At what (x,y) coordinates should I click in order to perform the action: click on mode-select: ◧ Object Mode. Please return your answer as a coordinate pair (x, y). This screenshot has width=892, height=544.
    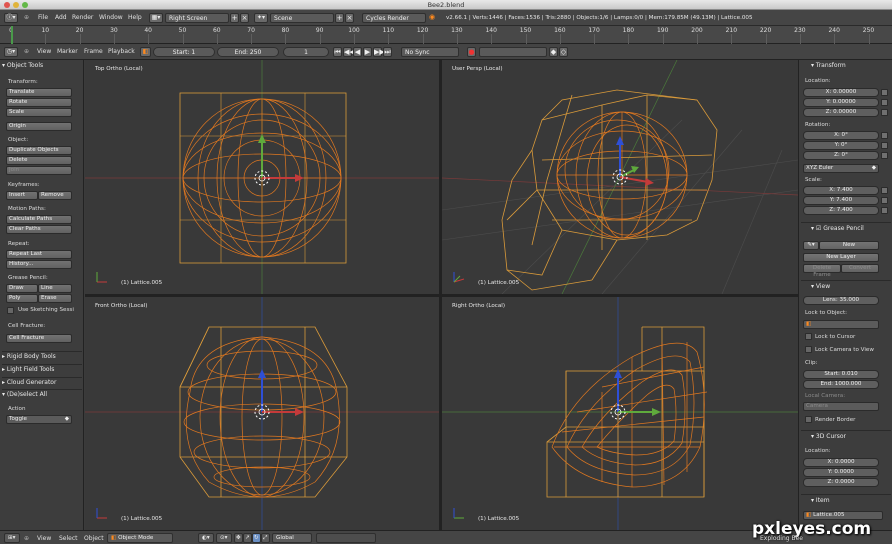
    Looking at the image, I should click on (140, 538).